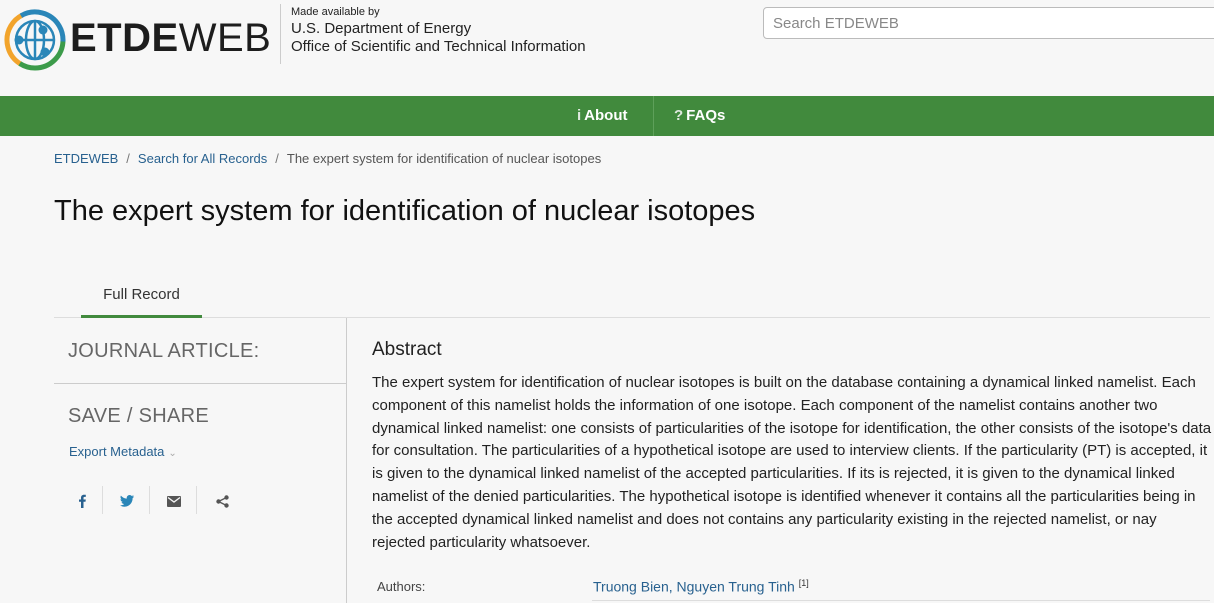 This screenshot has height=603, width=1214. Describe the element at coordinates (86, 158) in the screenshot. I see `breadcrumb-home-link: ETDEWEB` at that location.